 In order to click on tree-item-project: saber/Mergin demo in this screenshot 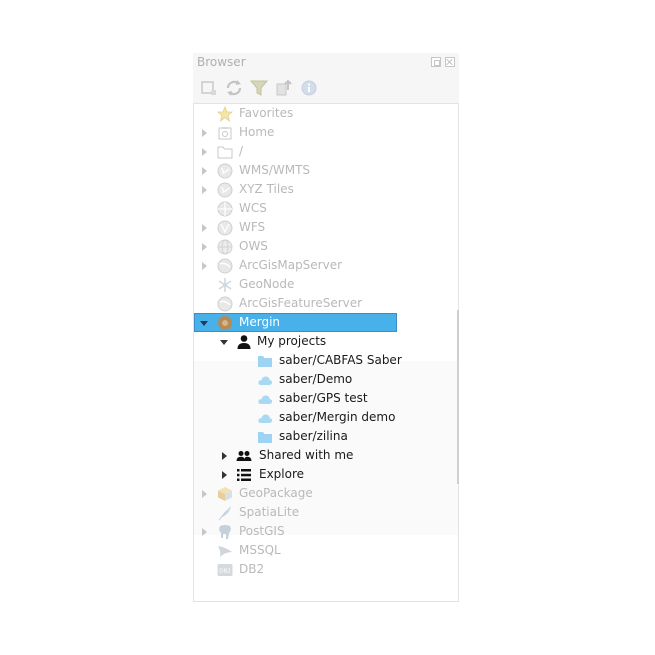, I will do `click(326, 417)`.